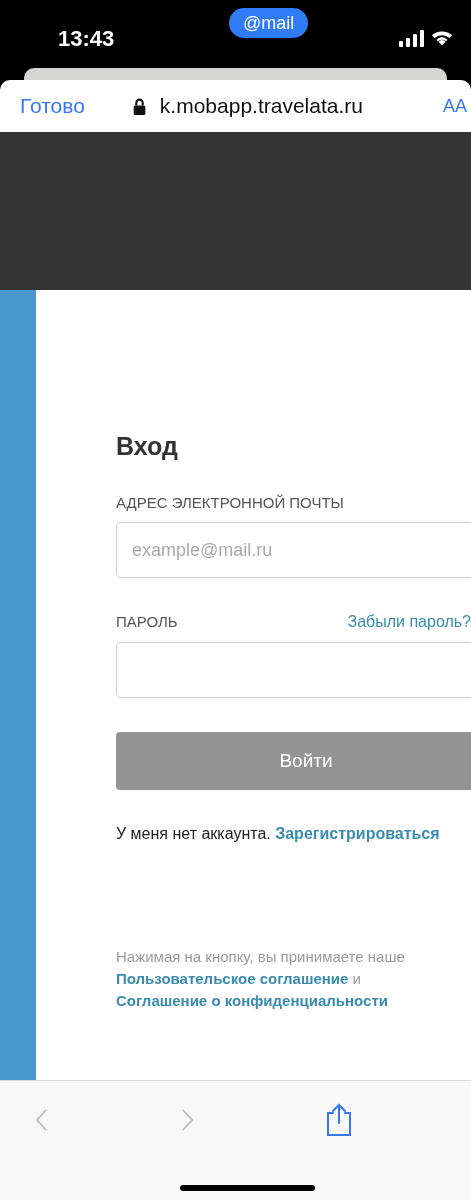 The height and width of the screenshot is (1200, 471). I want to click on done-button: Готово, so click(52, 106).